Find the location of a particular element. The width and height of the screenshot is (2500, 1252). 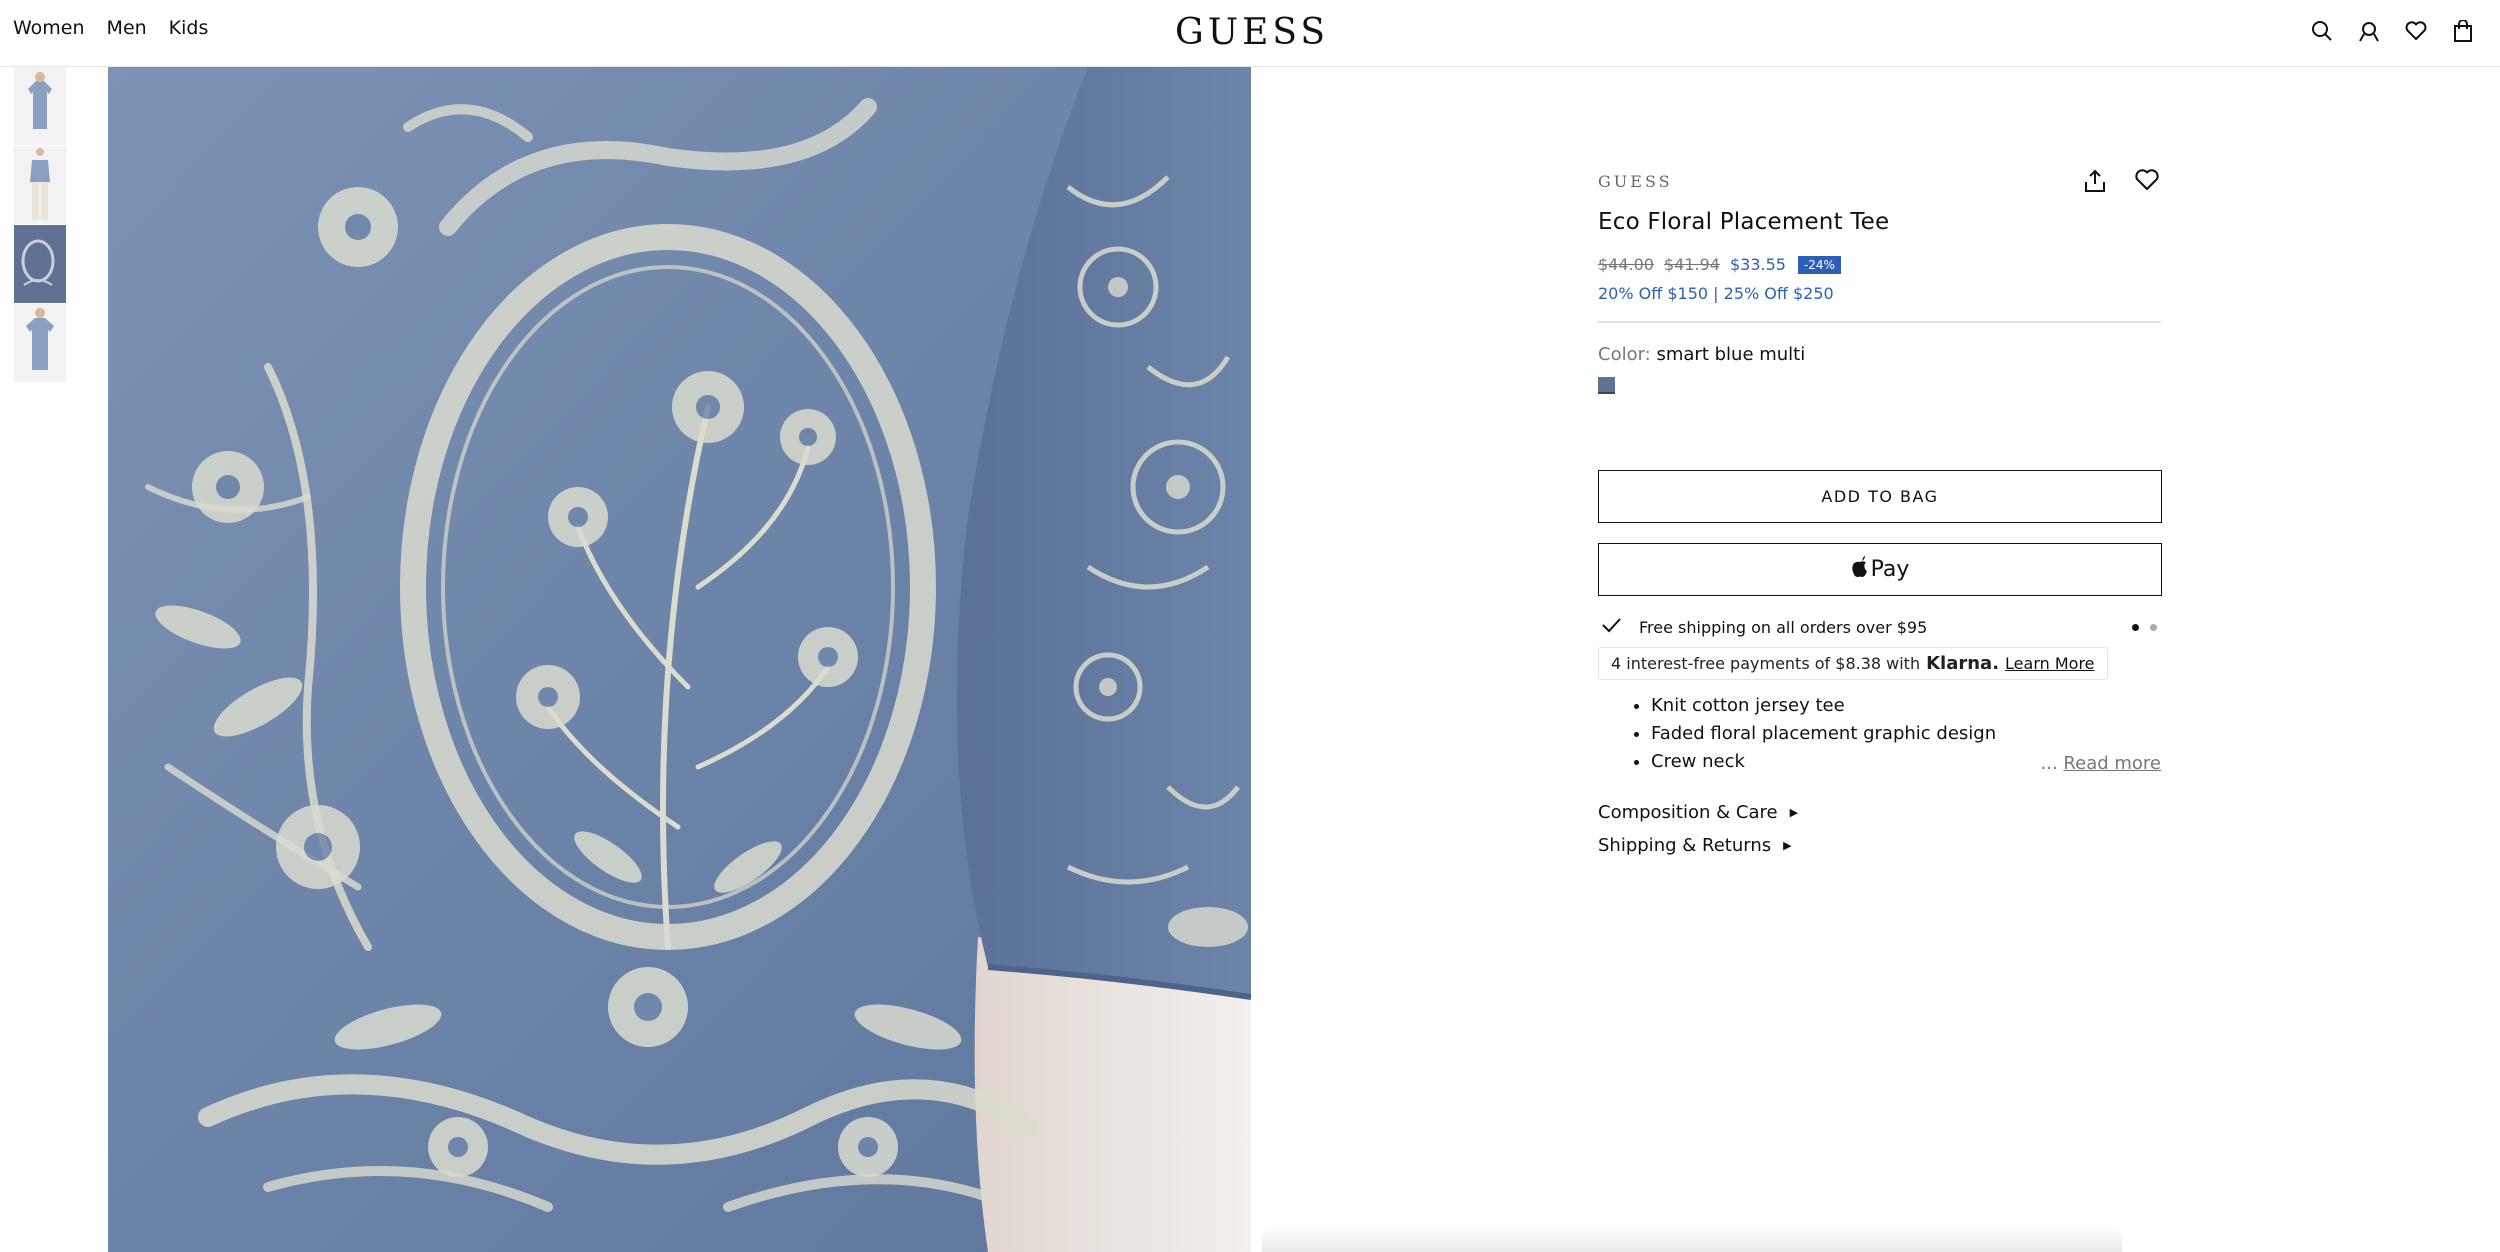

add-to-bag-button: ADD TO BAG is located at coordinates (1880, 496).